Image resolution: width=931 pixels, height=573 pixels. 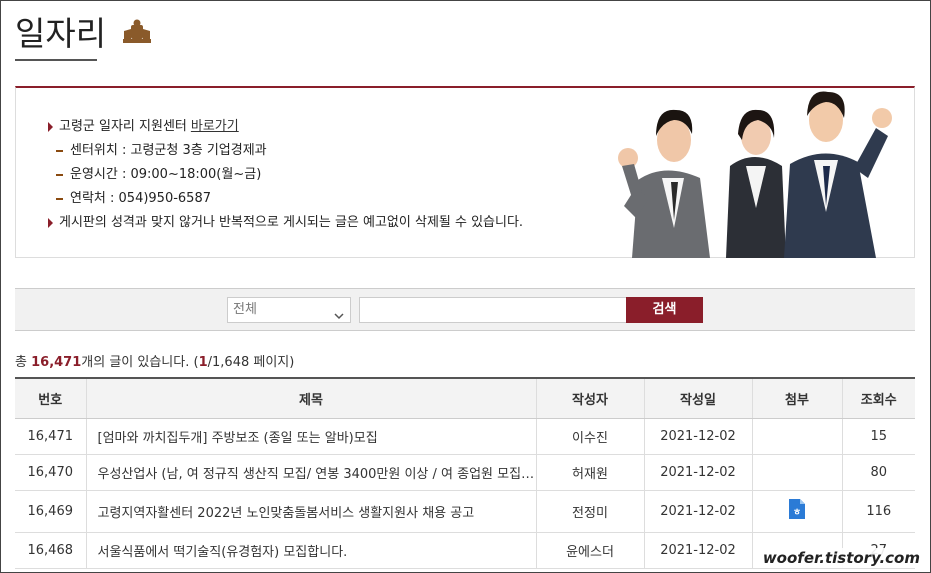 I want to click on row-author: 전정미, so click(x=589, y=511).